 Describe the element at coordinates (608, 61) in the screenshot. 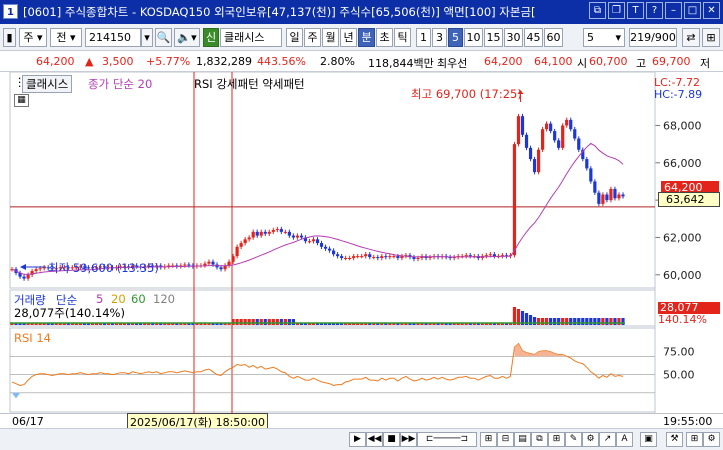

I see `open-price: 60,700` at that location.